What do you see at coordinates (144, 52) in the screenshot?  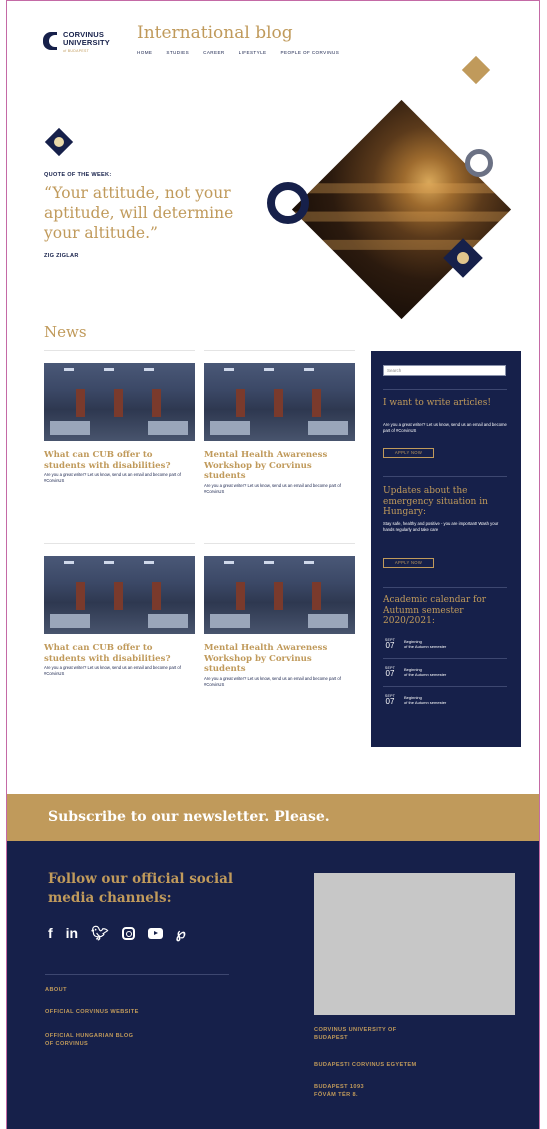 I see `nav-home: HOME` at bounding box center [144, 52].